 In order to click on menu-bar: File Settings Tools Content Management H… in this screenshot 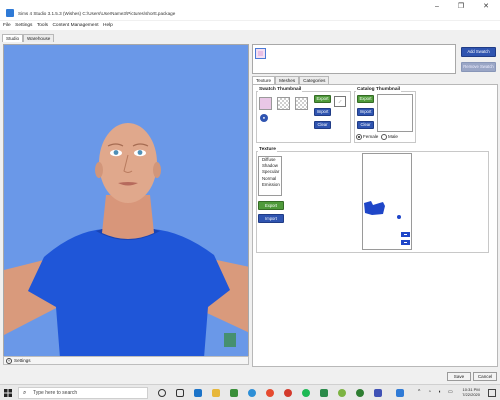, I will do `click(250, 25)`.